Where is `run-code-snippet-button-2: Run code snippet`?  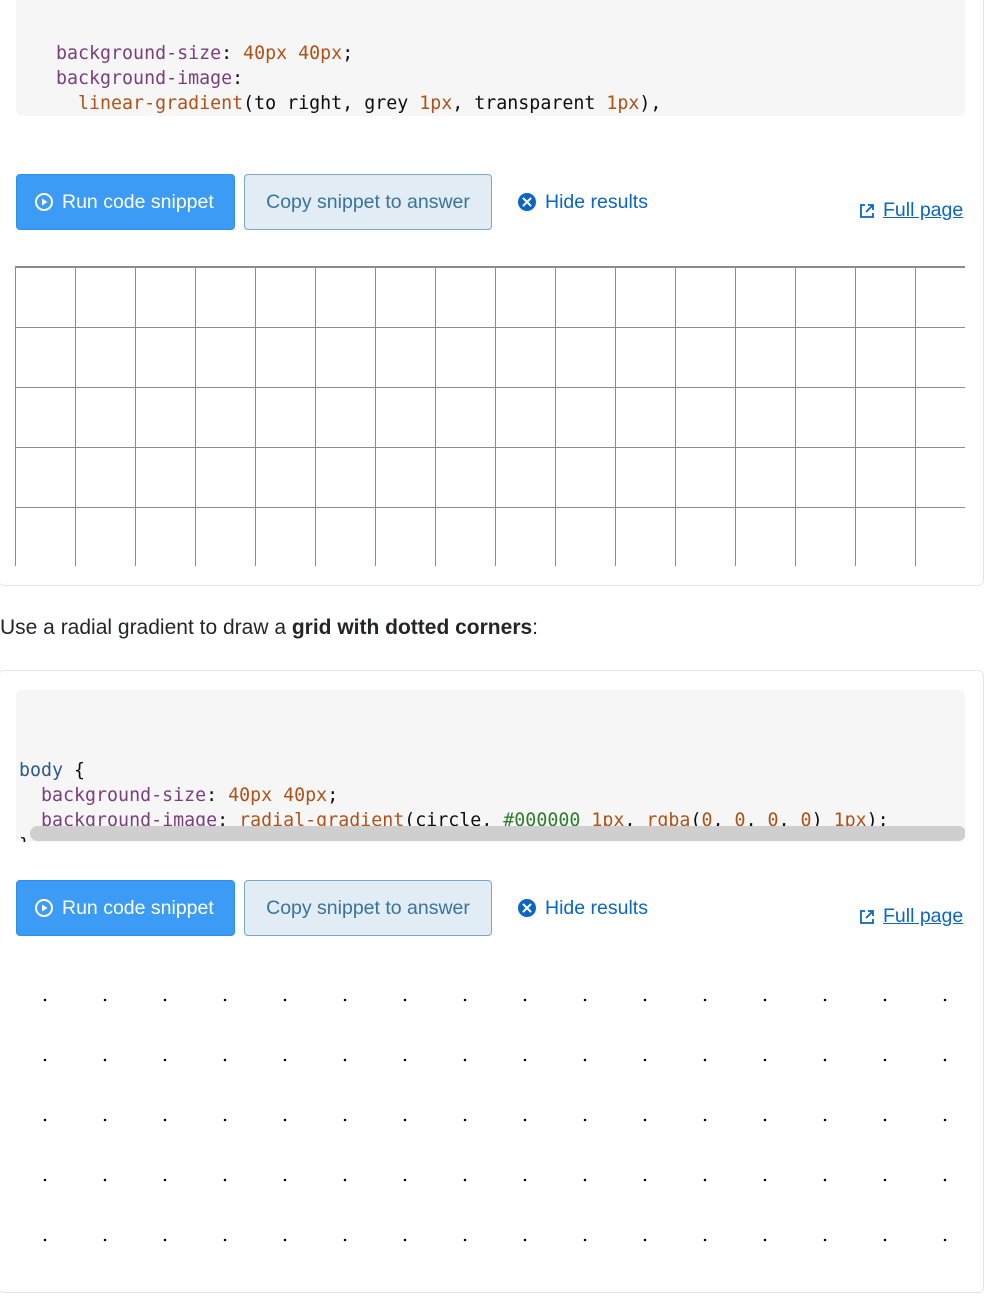
run-code-snippet-button-2: Run code snippet is located at coordinates (125, 908).